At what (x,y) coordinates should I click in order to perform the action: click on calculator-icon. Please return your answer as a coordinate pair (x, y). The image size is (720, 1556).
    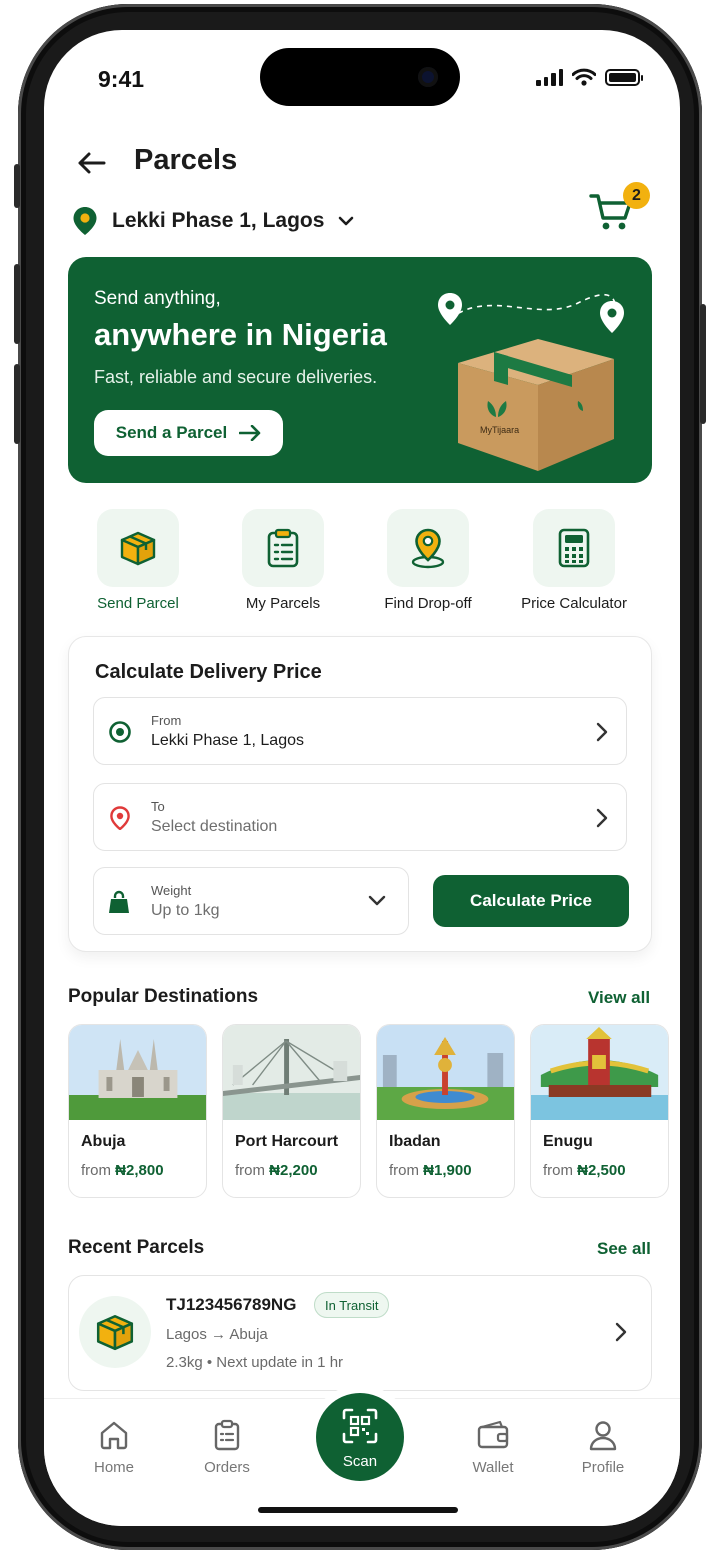
    Looking at the image, I should click on (574, 548).